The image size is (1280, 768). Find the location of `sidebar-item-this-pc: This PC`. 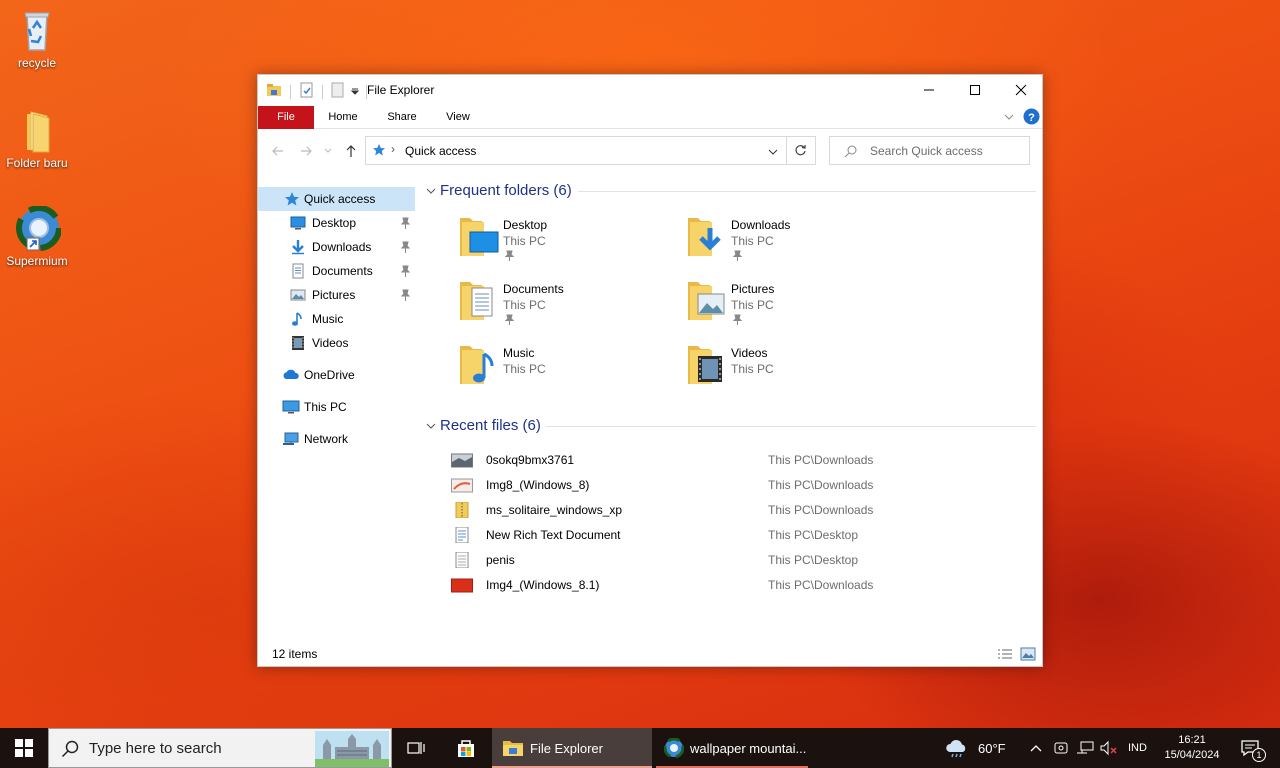

sidebar-item-this-pc: This PC is located at coordinates (336, 407).